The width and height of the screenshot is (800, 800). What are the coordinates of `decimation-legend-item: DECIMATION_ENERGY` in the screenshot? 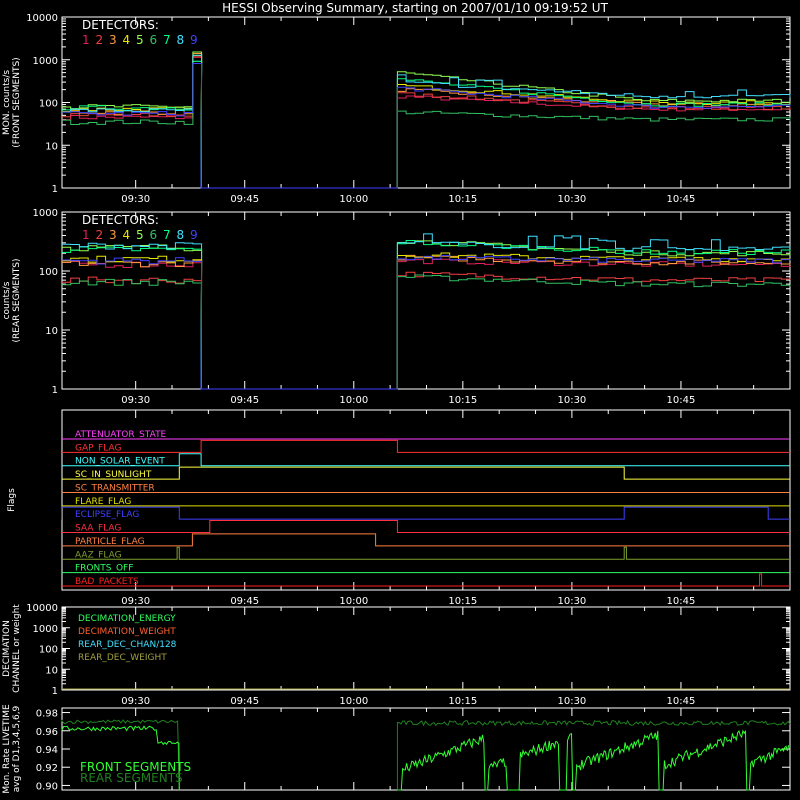 It's located at (127, 619).